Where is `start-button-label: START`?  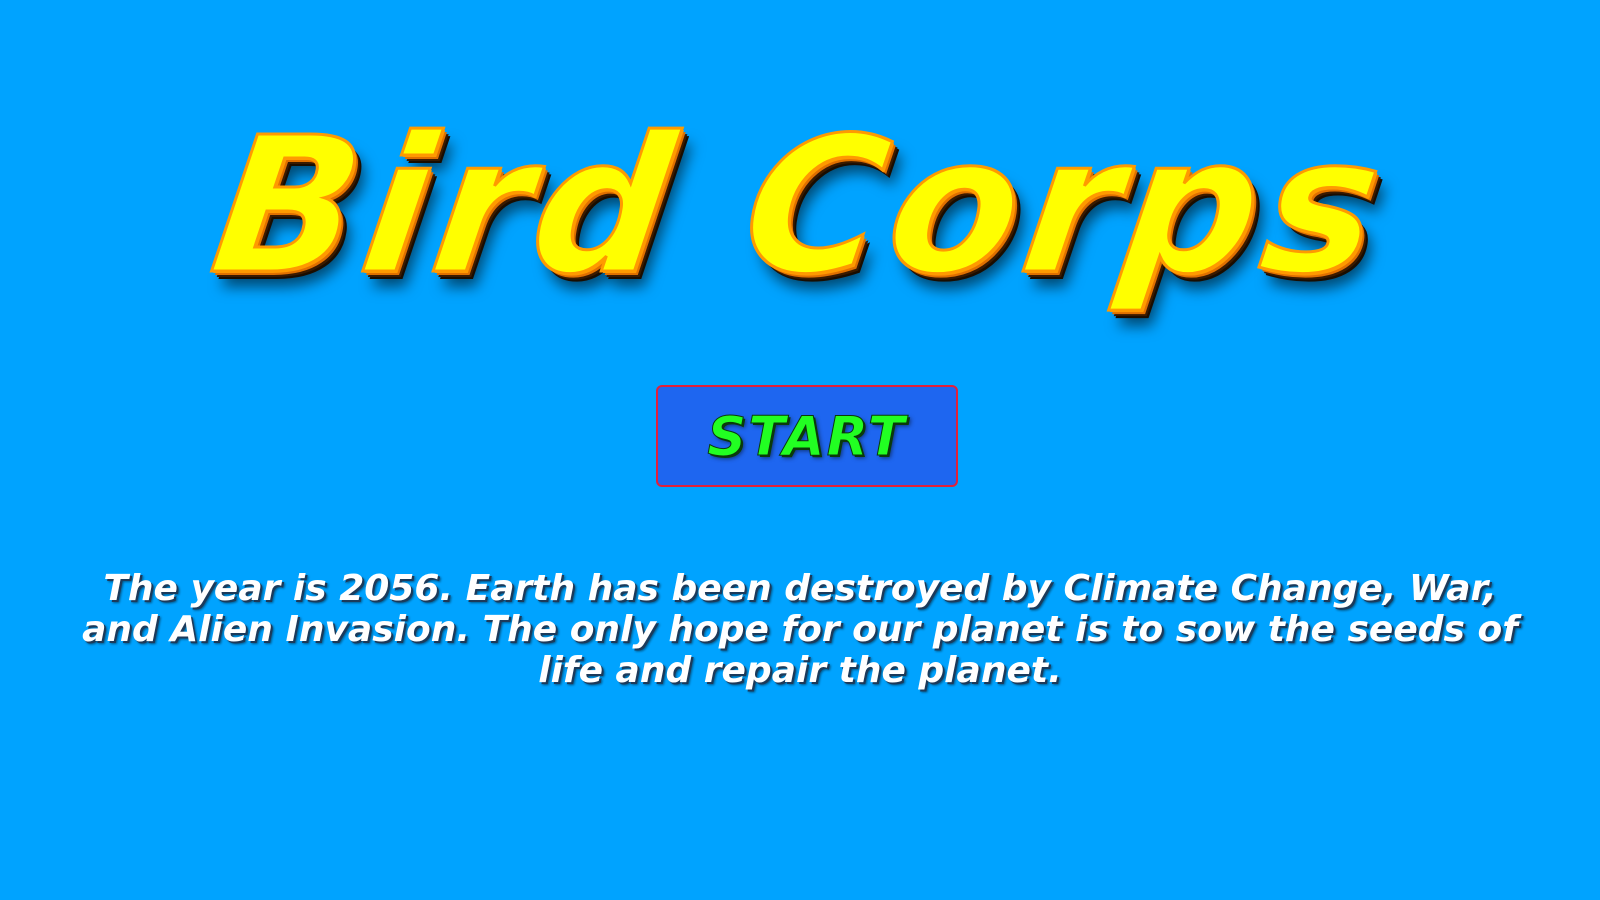 start-button-label: START is located at coordinates (807, 436).